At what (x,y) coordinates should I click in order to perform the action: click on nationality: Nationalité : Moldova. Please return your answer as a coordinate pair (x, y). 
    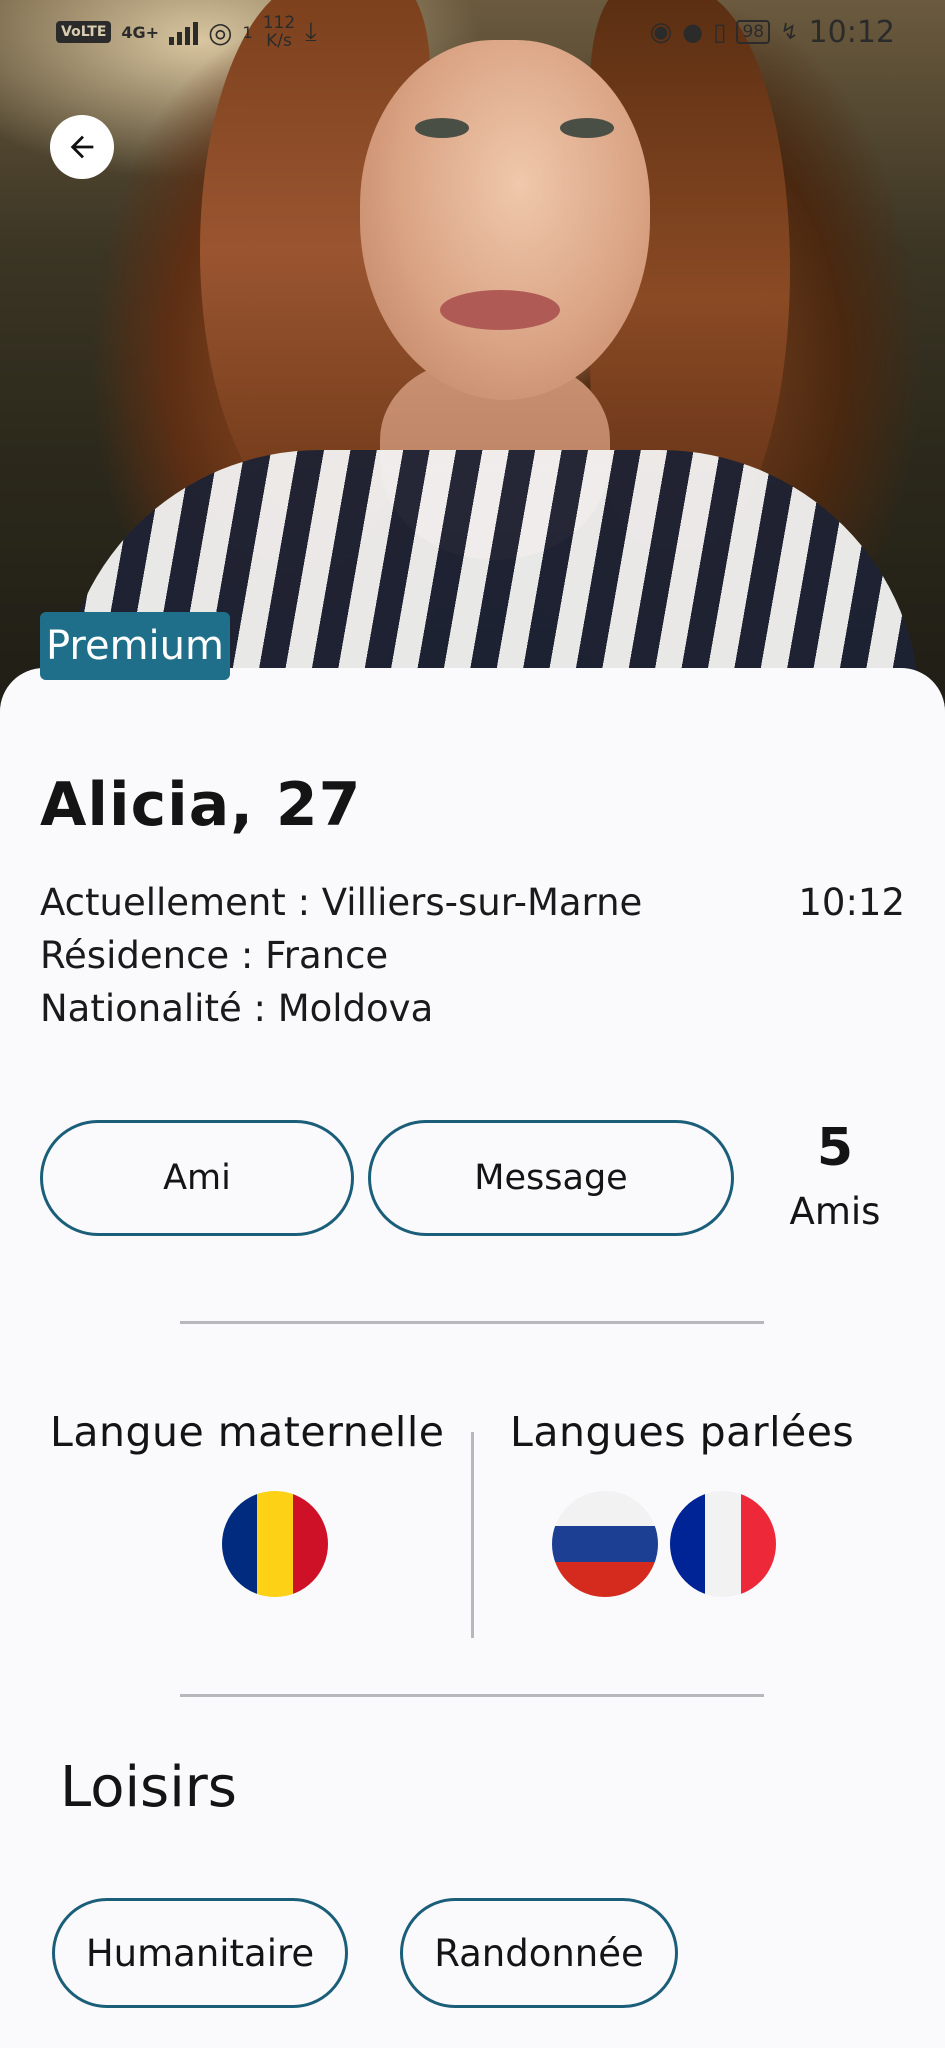
    Looking at the image, I should click on (237, 1008).